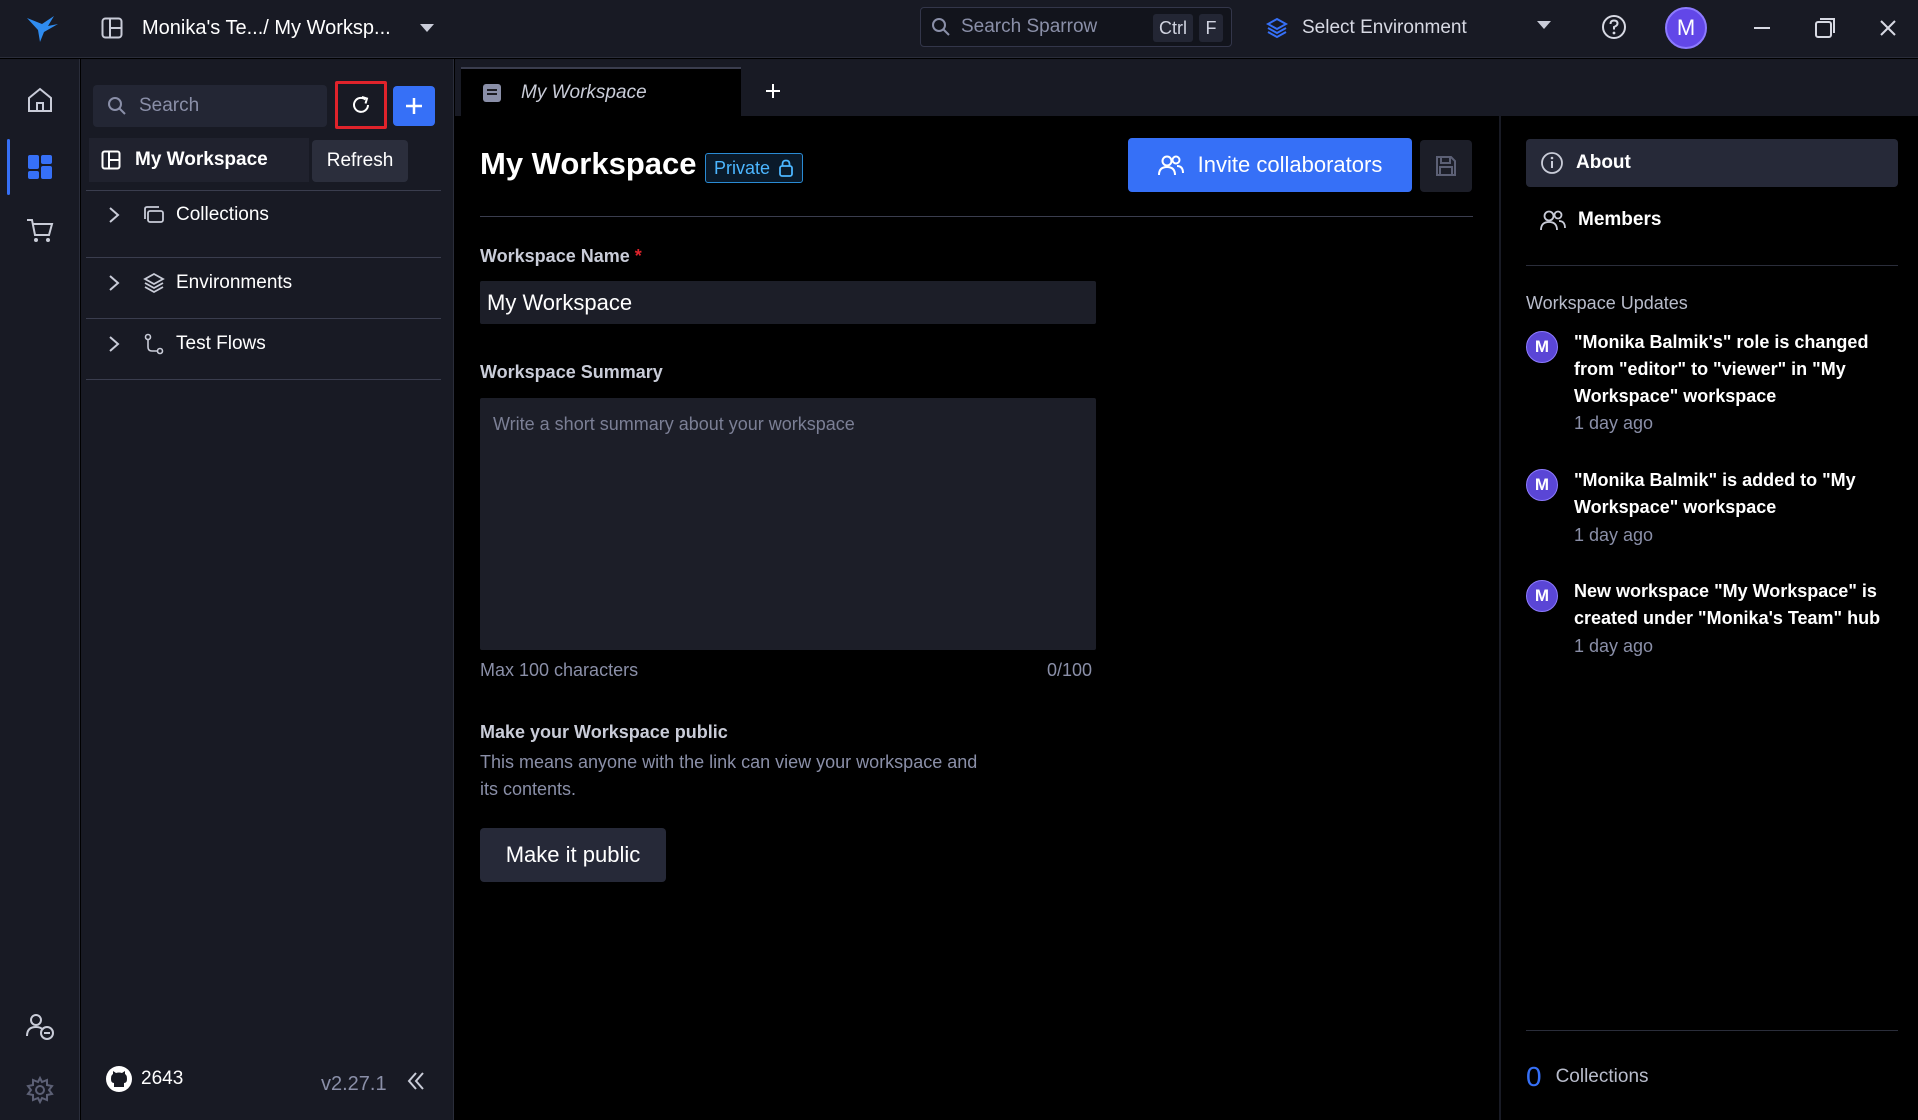 The width and height of the screenshot is (1918, 1120). Describe the element at coordinates (210, 106) in the screenshot. I see `sidebar-search-input: Search` at that location.